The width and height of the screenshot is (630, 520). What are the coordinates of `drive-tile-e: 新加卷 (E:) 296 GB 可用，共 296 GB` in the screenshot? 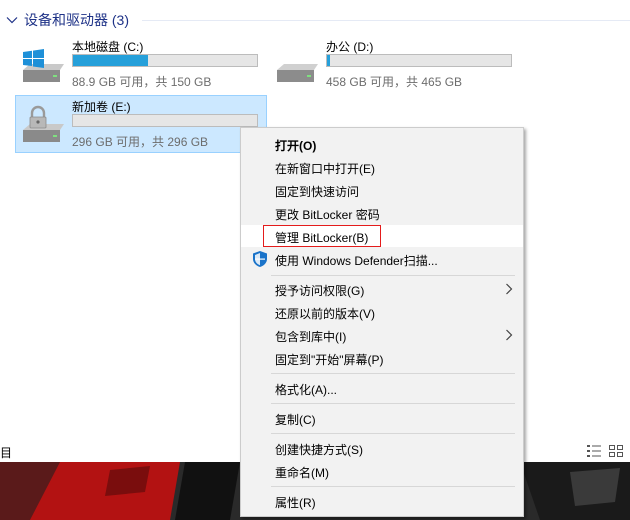 It's located at (141, 124).